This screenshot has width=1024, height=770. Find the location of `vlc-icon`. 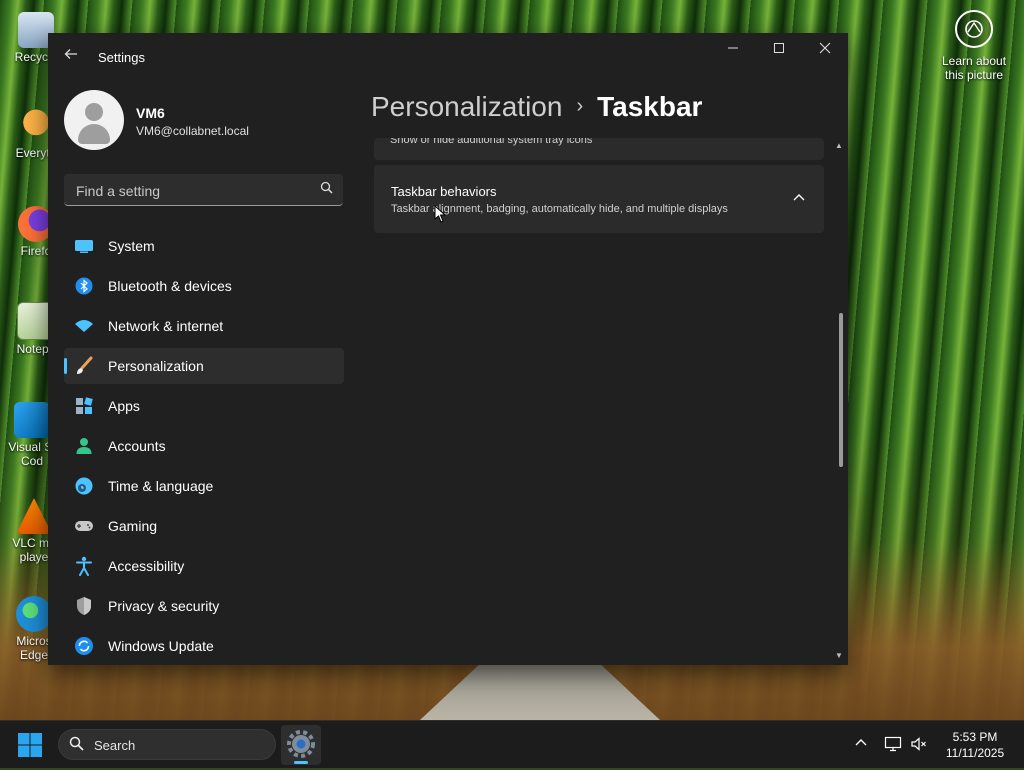

vlc-icon is located at coordinates (34, 516).